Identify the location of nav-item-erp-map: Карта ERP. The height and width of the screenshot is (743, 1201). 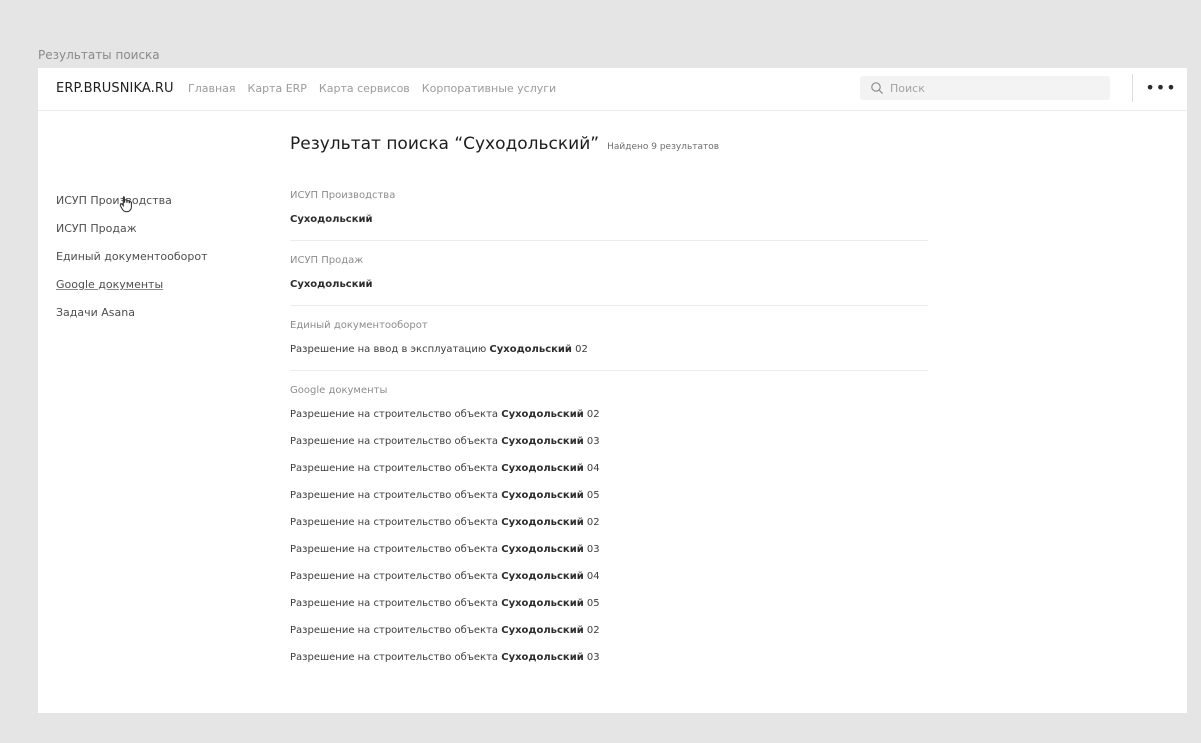
(277, 88).